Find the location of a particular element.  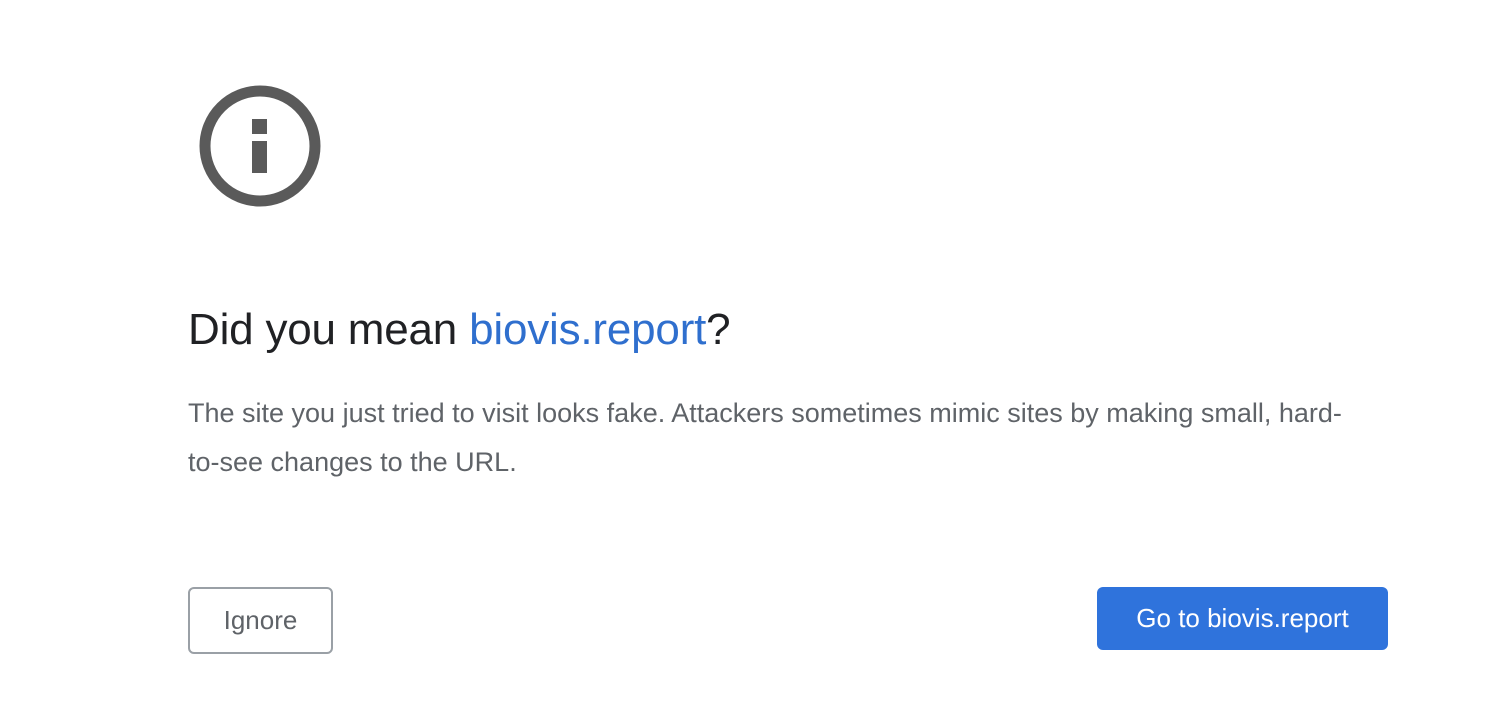

page-title: Did you mean biovis.report? is located at coordinates (459, 330).